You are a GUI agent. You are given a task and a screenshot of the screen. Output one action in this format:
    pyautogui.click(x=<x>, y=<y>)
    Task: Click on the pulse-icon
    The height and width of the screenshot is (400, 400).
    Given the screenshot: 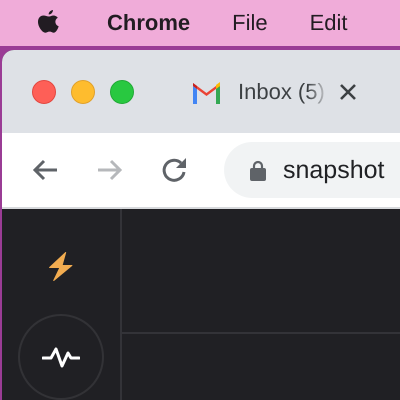 What is the action you would take?
    pyautogui.click(x=61, y=357)
    